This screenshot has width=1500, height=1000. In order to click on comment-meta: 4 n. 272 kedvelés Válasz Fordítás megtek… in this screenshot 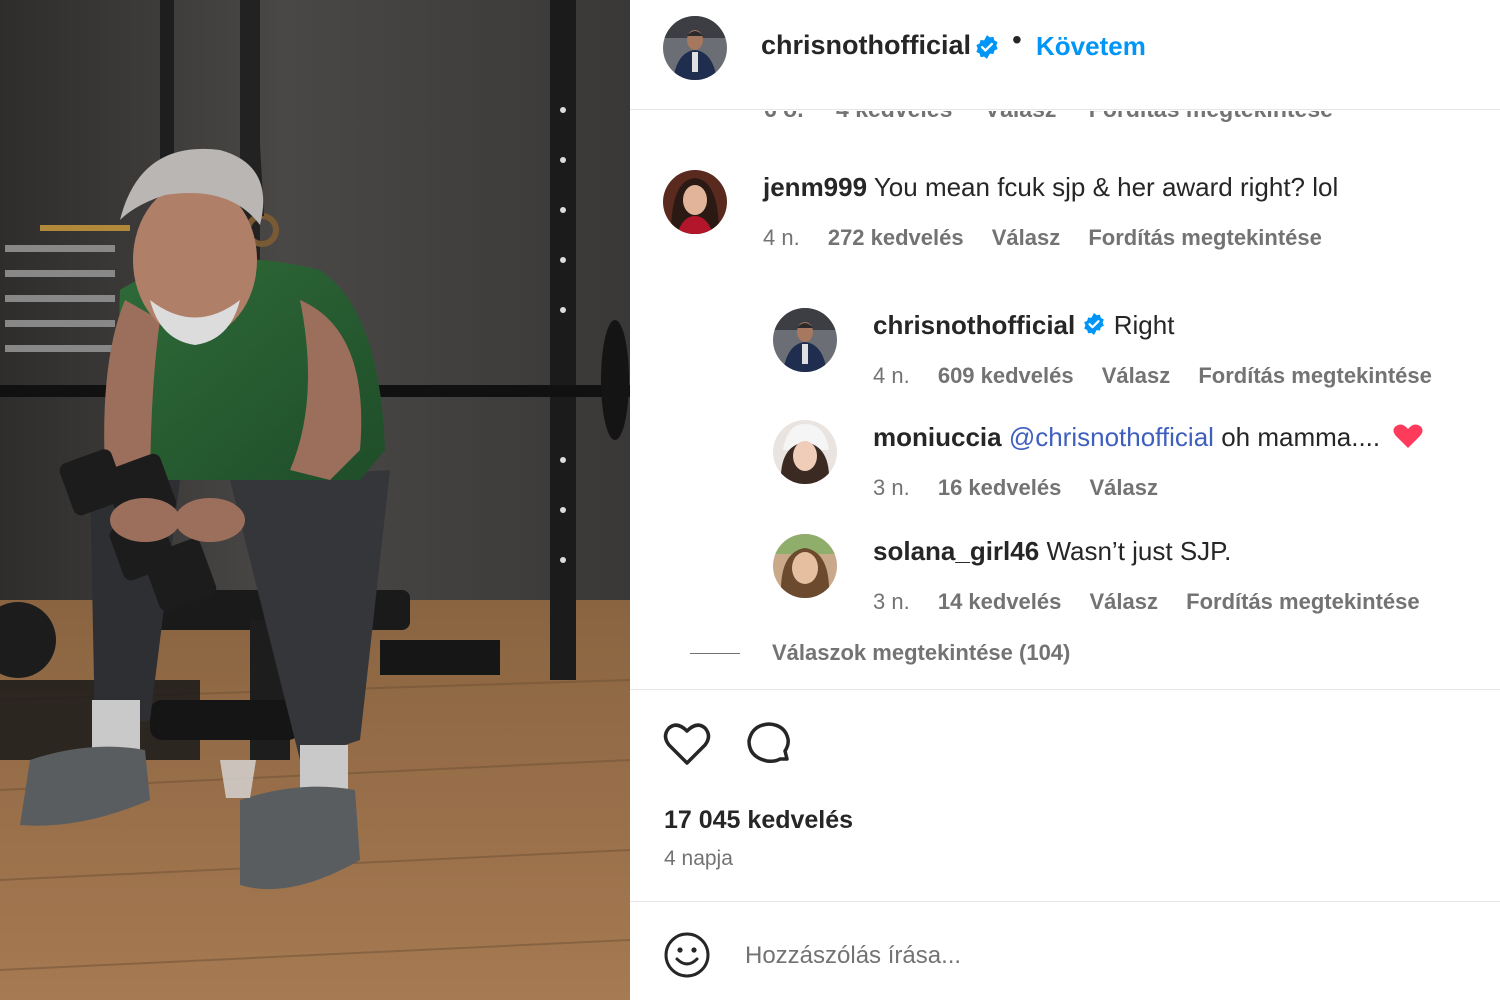, I will do `click(1053, 238)`.